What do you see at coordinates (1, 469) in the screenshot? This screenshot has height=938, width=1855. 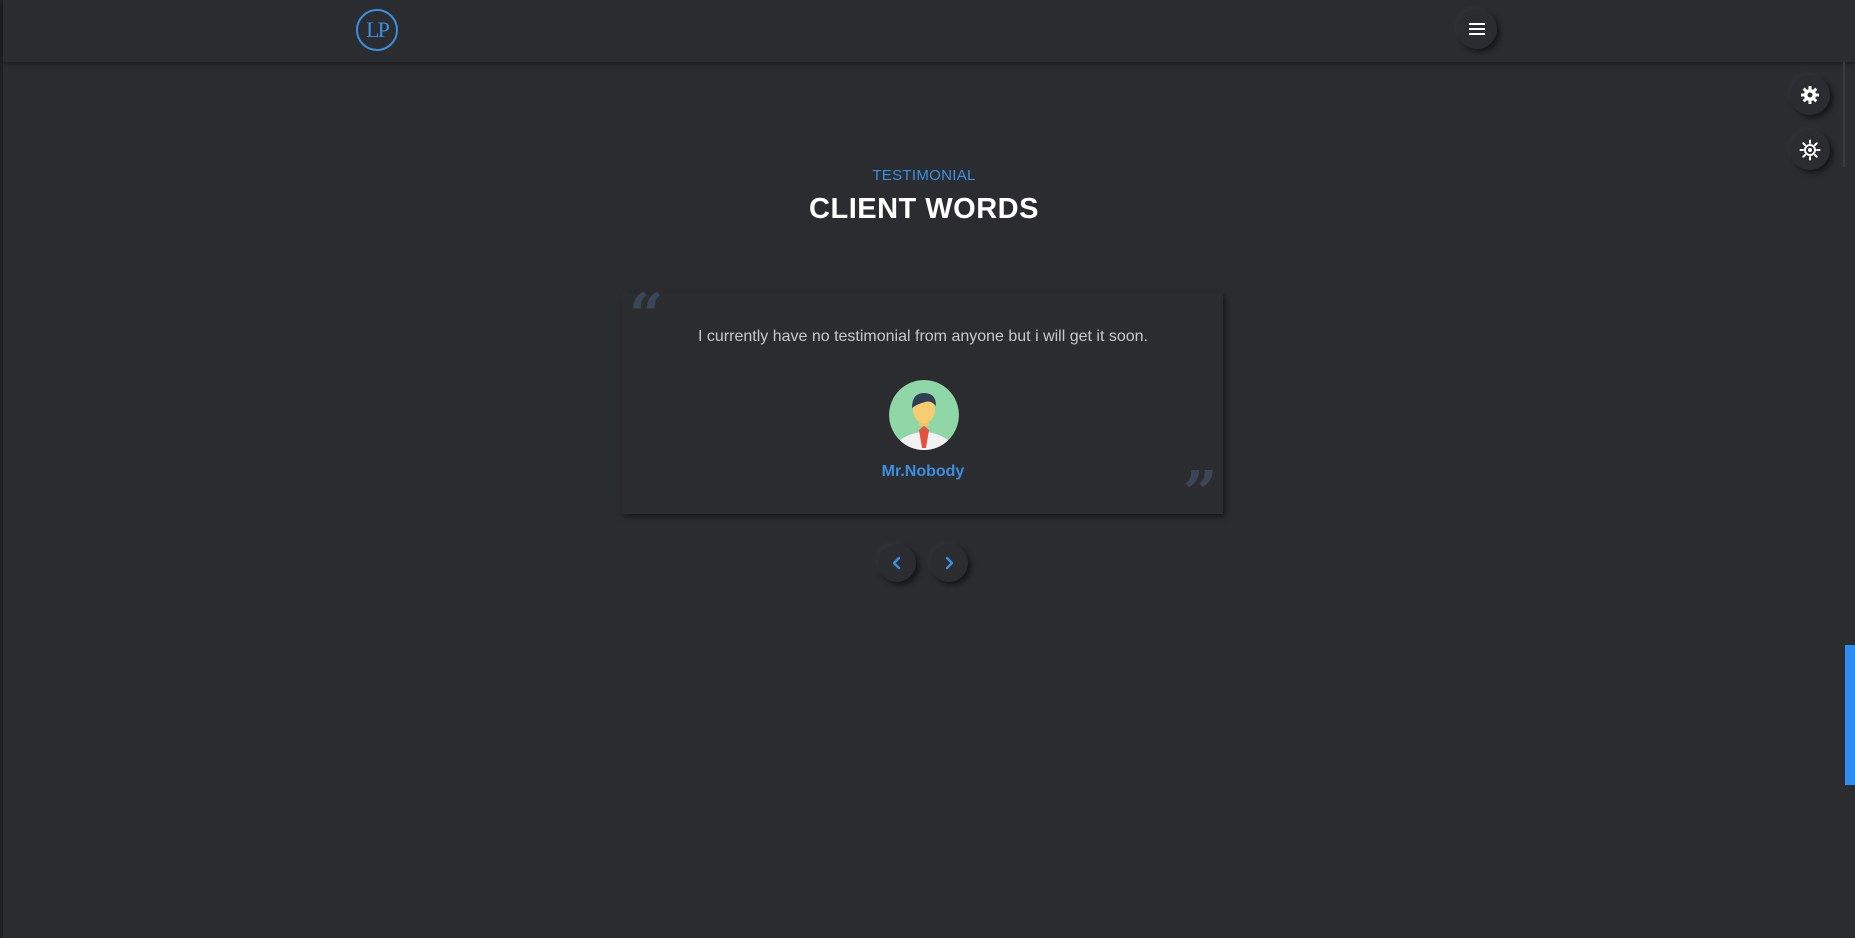 I see `left-edge-strip` at bounding box center [1, 469].